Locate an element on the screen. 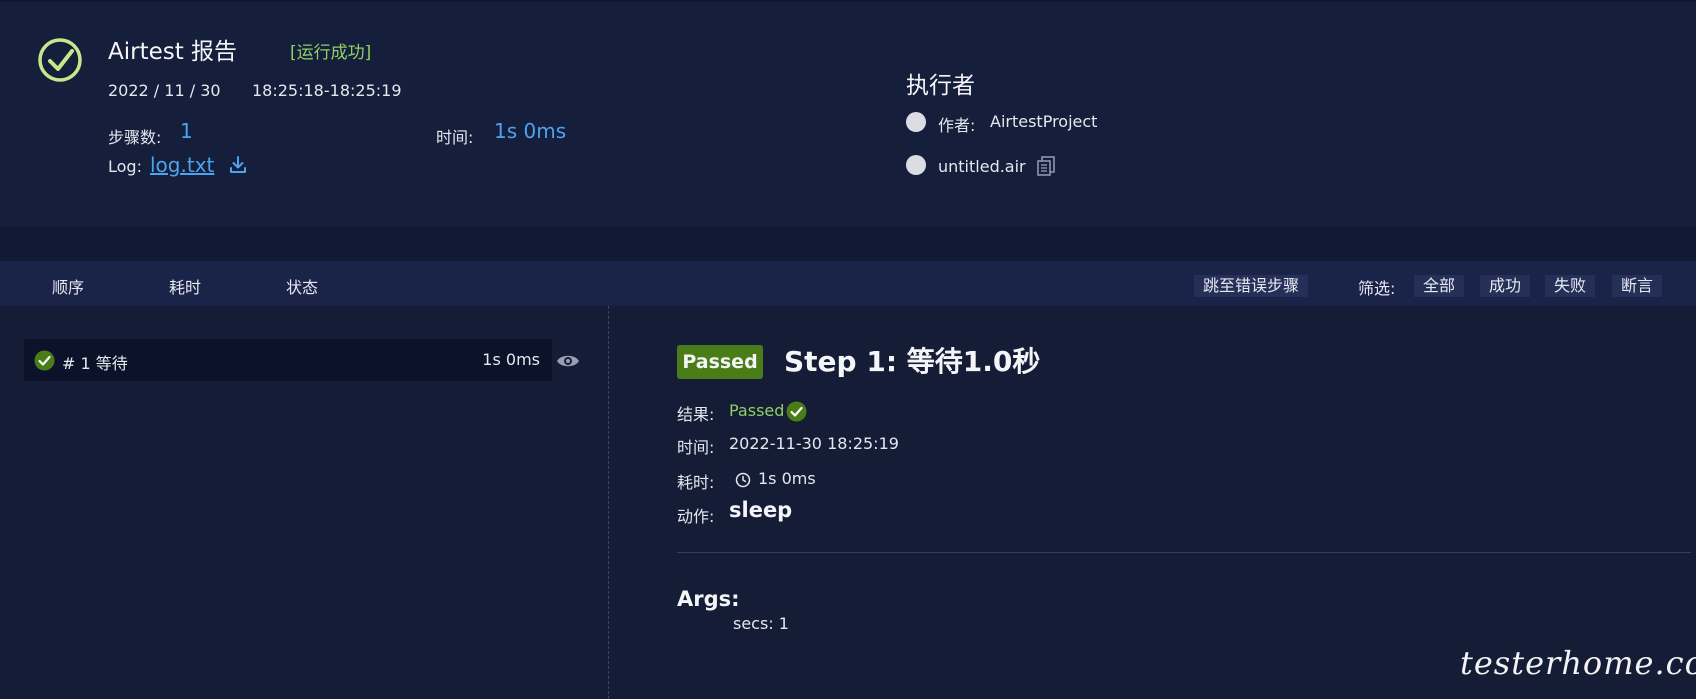 Image resolution: width=1696 pixels, height=699 pixels. step-duration: 1s 0ms is located at coordinates (511, 359).